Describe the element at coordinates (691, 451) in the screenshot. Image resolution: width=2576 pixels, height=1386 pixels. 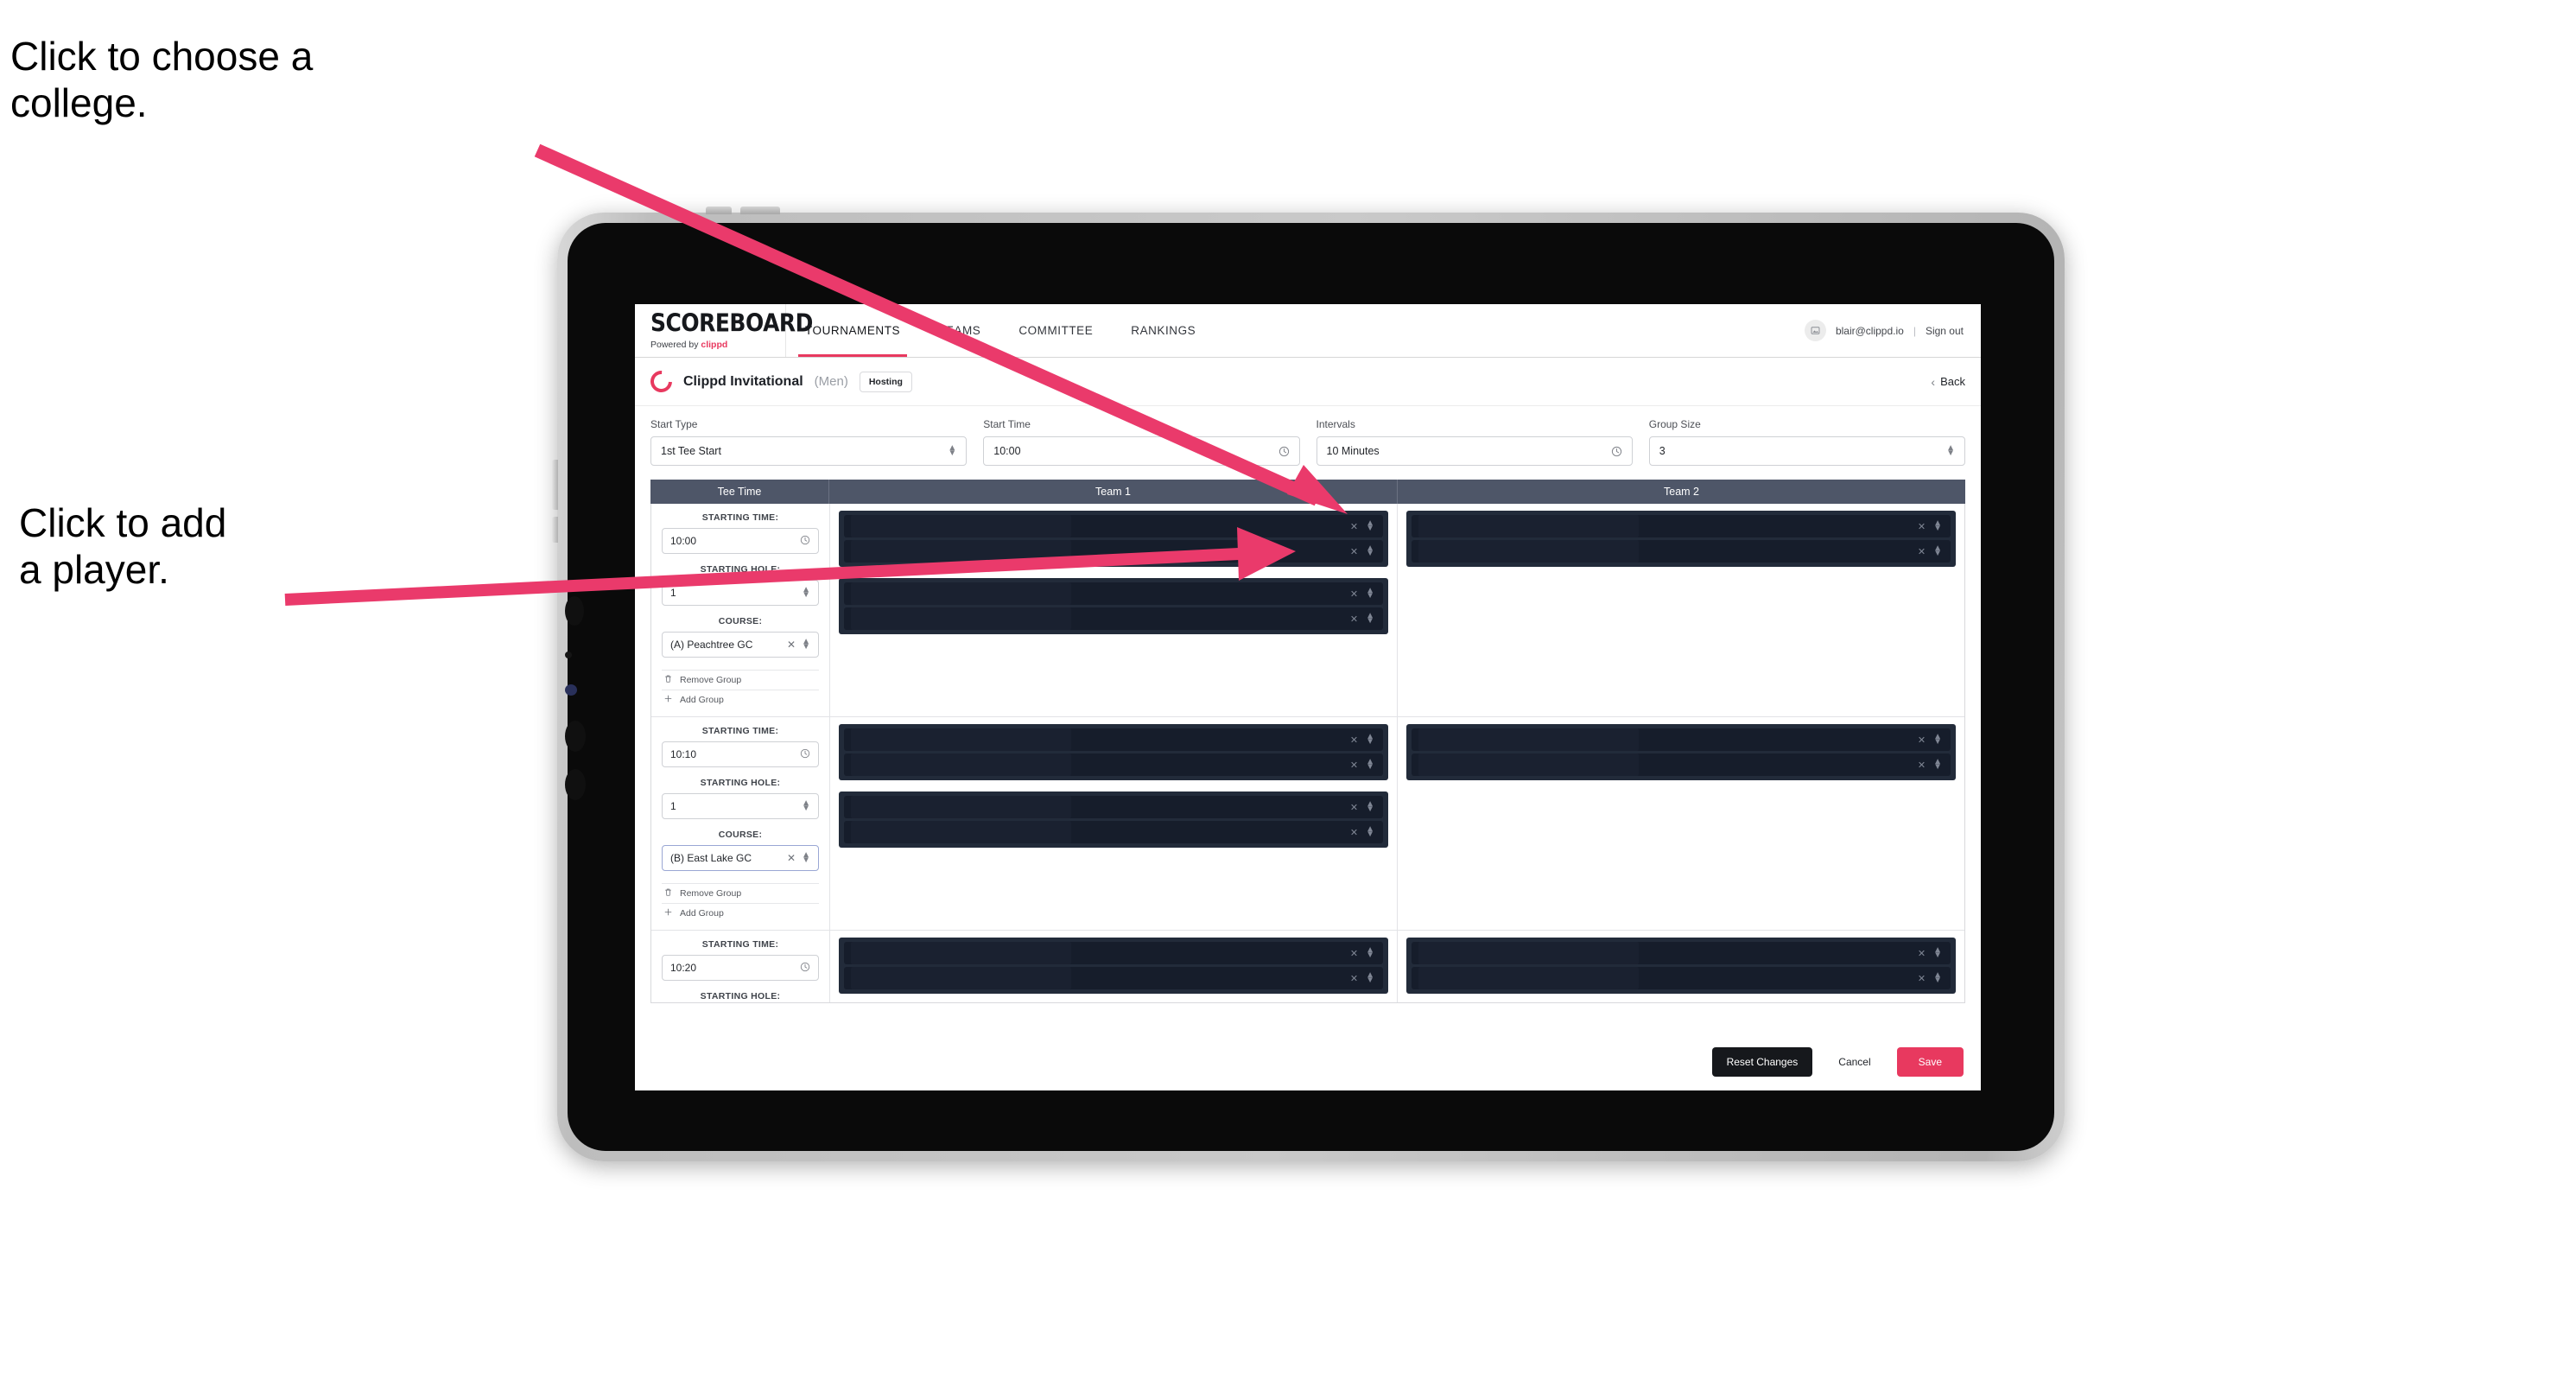
I see `start-type-value: 1st Tee Start` at that location.